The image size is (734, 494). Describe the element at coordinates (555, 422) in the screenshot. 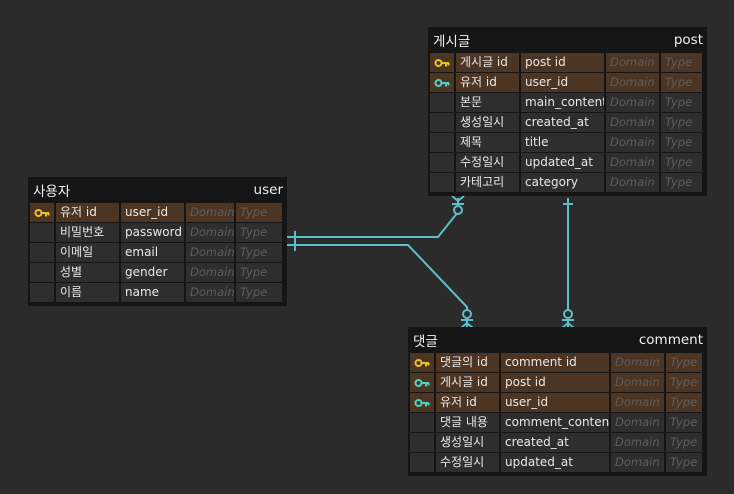

I see `column-physical-name: comment_content` at that location.